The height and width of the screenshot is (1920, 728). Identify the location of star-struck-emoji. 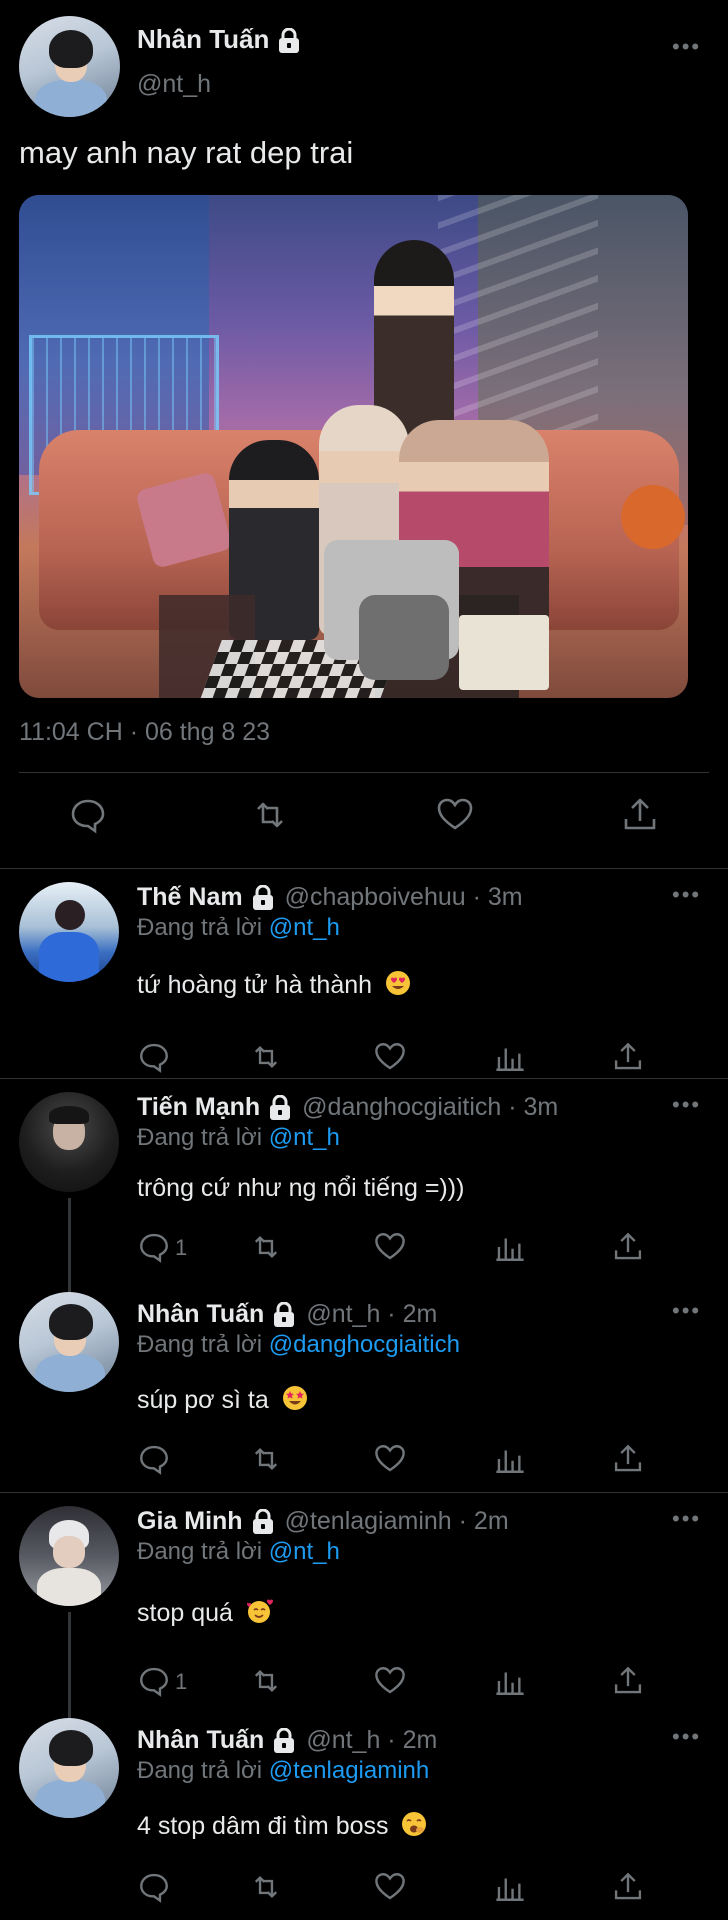
(295, 1401).